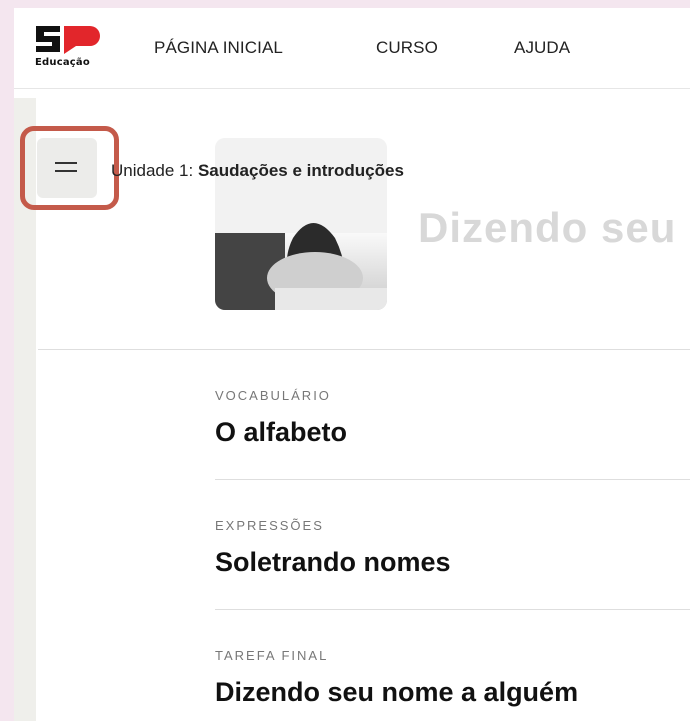 The width and height of the screenshot is (690, 721). Describe the element at coordinates (67, 168) in the screenshot. I see `menu-toggle-button` at that location.